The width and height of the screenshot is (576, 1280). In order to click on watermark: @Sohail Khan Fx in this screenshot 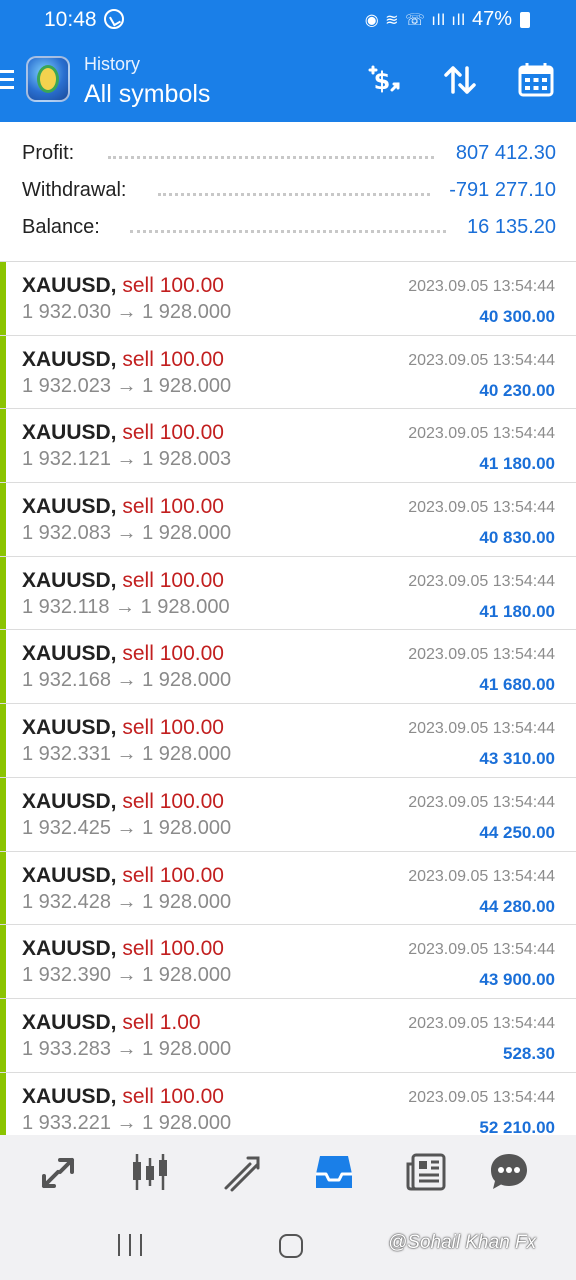, I will do `click(462, 1242)`.